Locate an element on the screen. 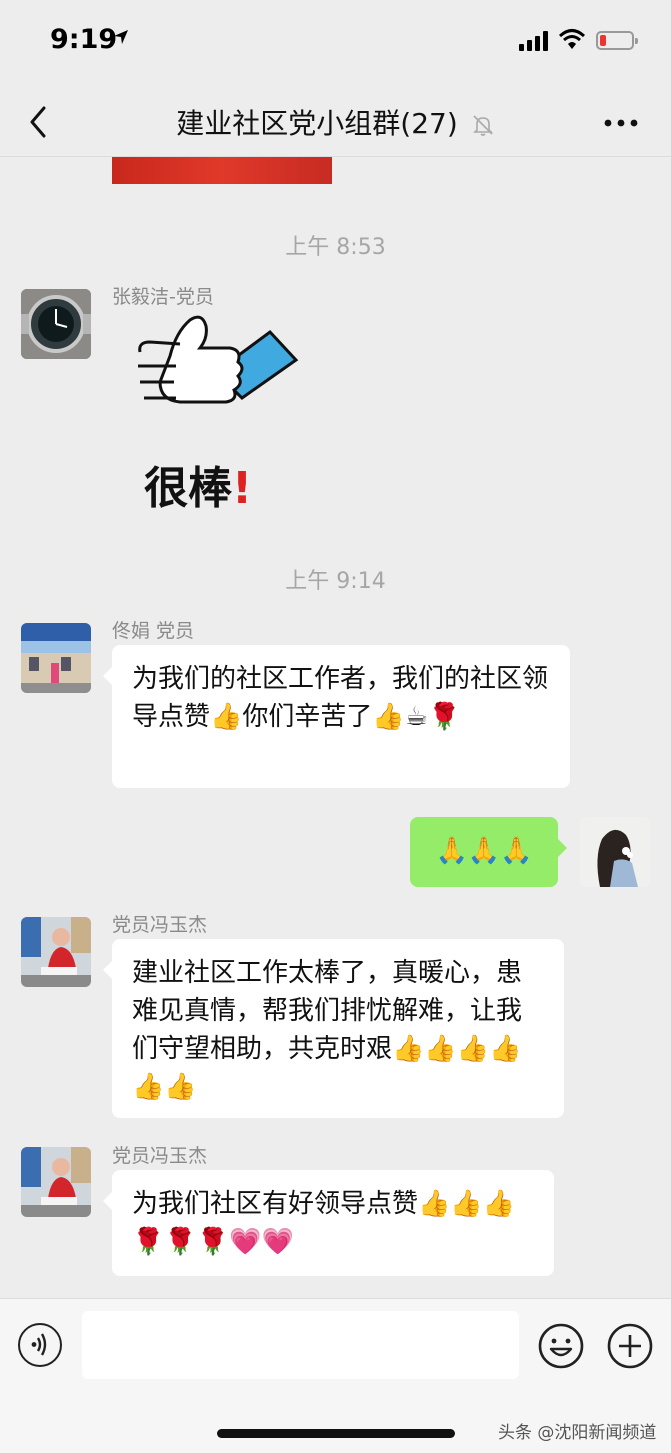 The height and width of the screenshot is (1453, 671). plus-icon is located at coordinates (630, 1346).